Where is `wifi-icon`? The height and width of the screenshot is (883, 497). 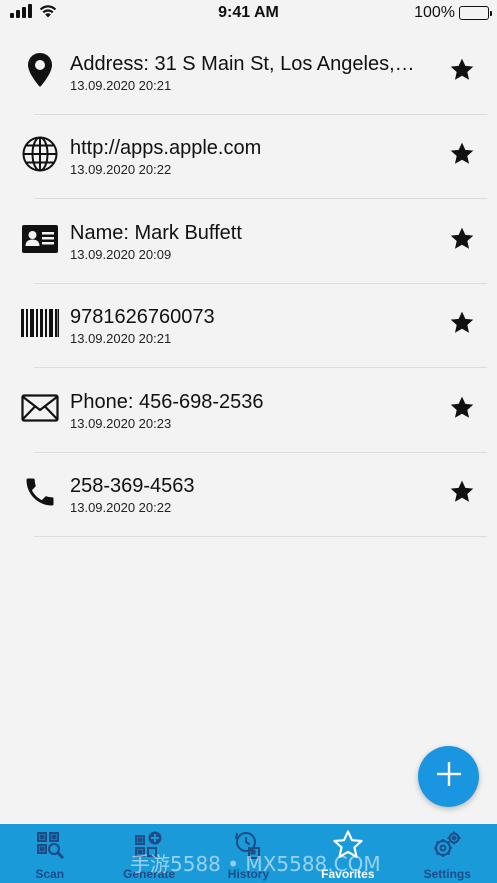 wifi-icon is located at coordinates (48, 13).